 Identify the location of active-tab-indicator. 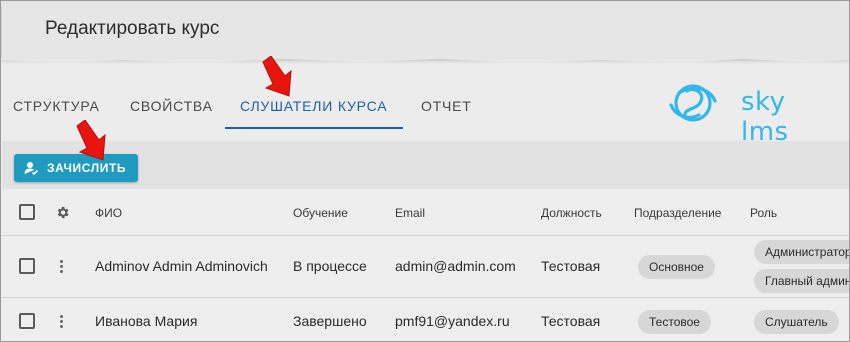
(314, 128).